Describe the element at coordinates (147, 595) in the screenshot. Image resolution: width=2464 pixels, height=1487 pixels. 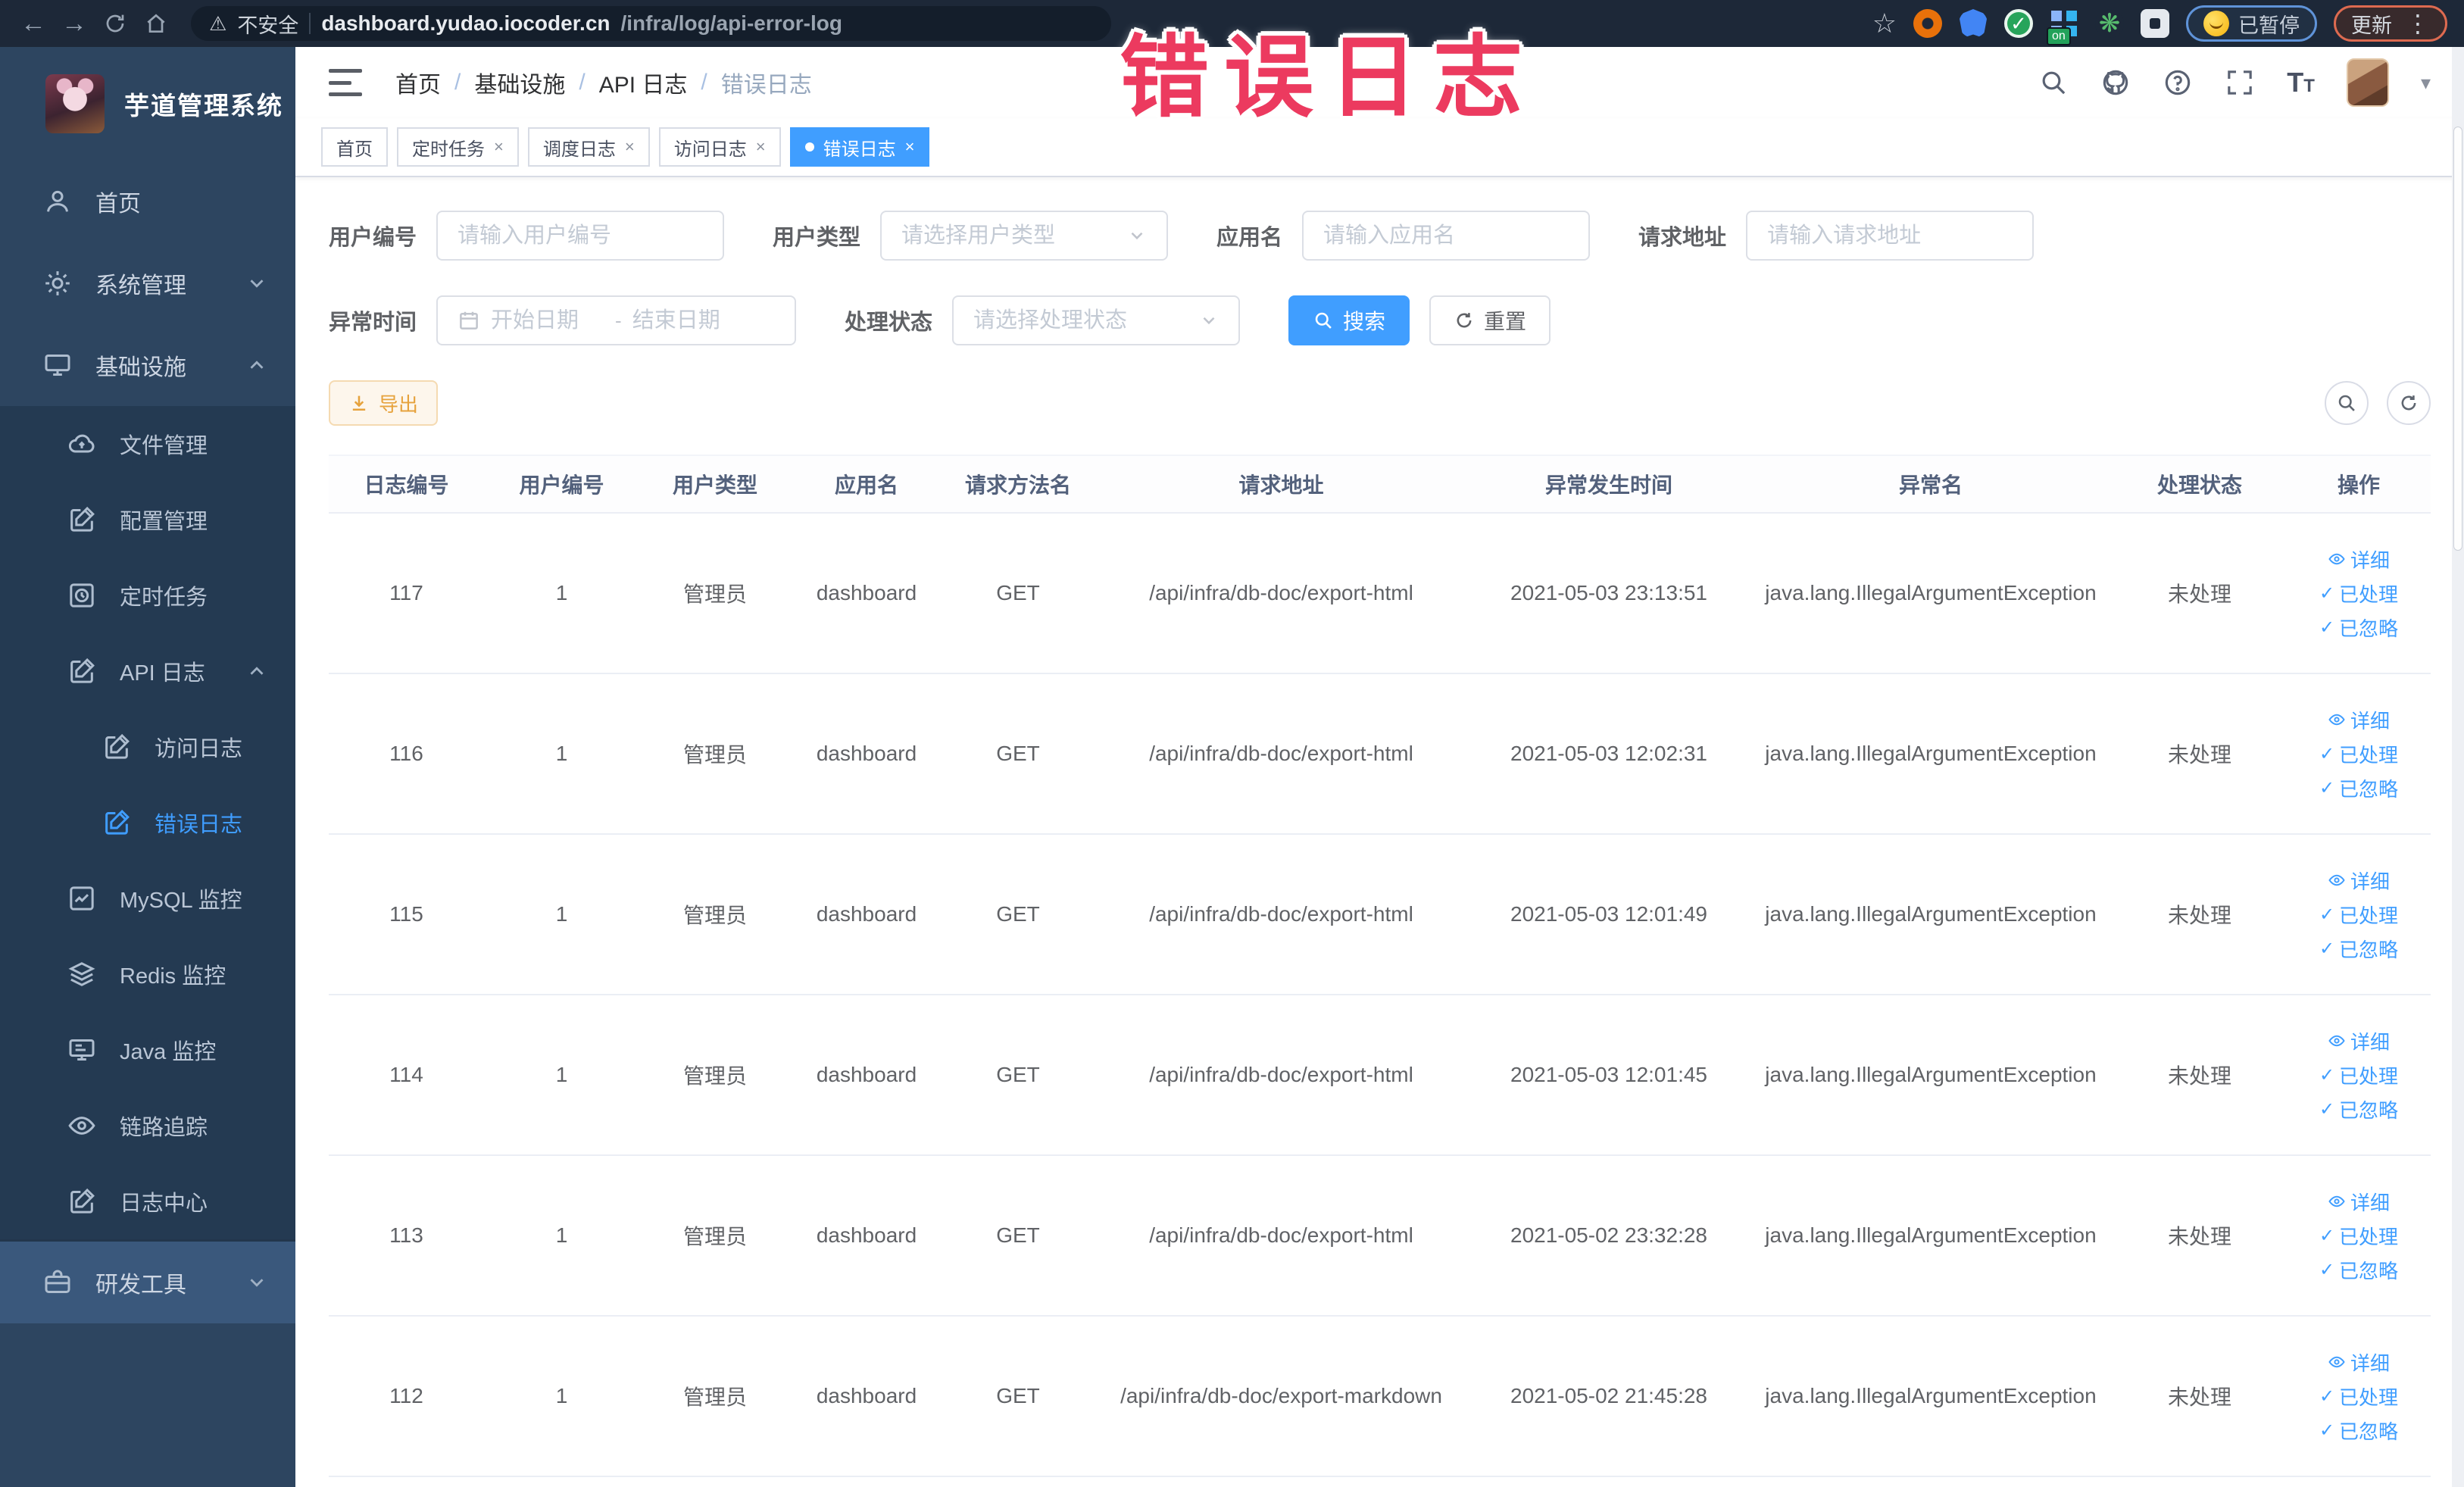
I see `sidebar-item-scheduled-tasks: 定时任务` at that location.